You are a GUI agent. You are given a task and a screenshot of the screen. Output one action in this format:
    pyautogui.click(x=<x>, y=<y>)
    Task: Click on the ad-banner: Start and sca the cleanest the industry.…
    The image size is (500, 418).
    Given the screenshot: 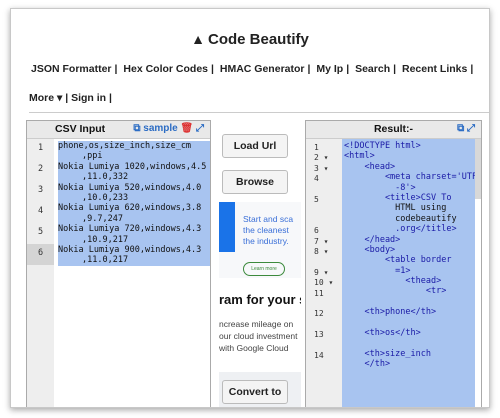 What is the action you would take?
    pyautogui.click(x=260, y=240)
    